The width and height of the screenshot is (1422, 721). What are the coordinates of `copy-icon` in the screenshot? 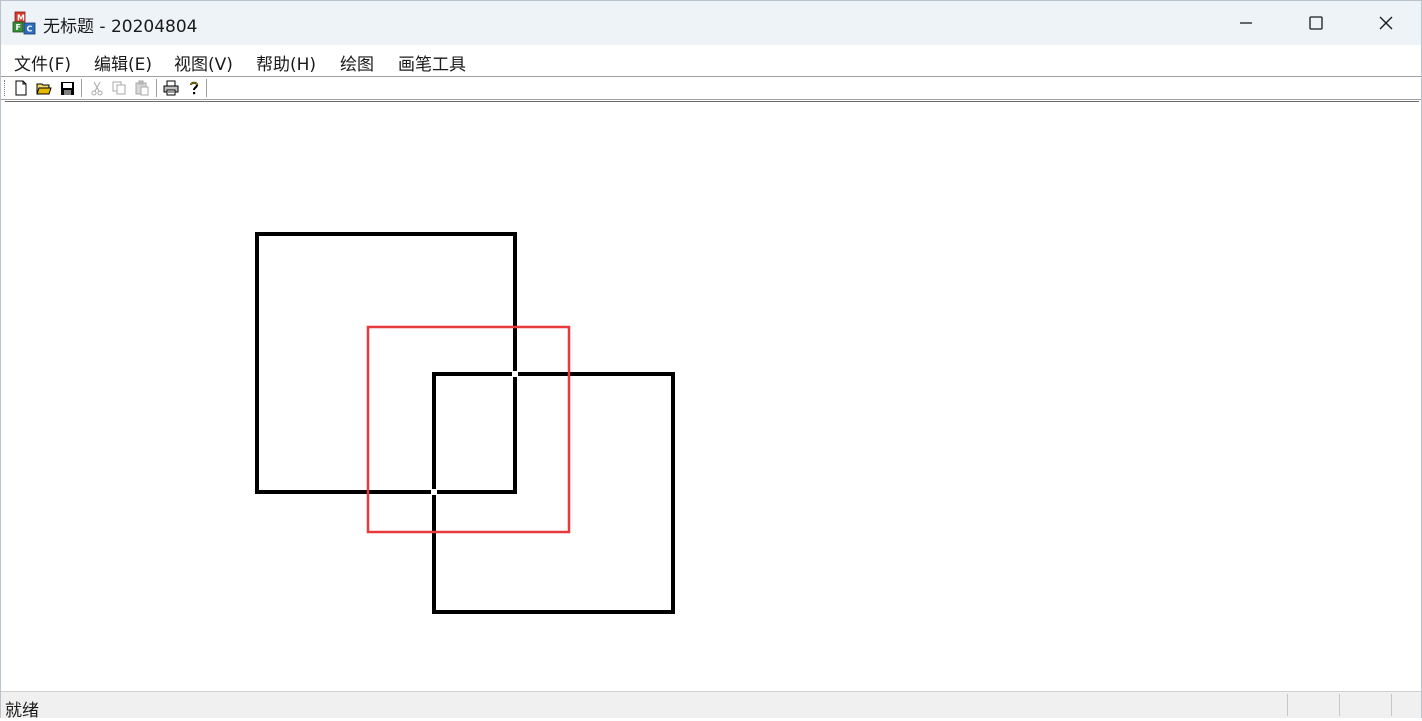 It's located at (119, 88).